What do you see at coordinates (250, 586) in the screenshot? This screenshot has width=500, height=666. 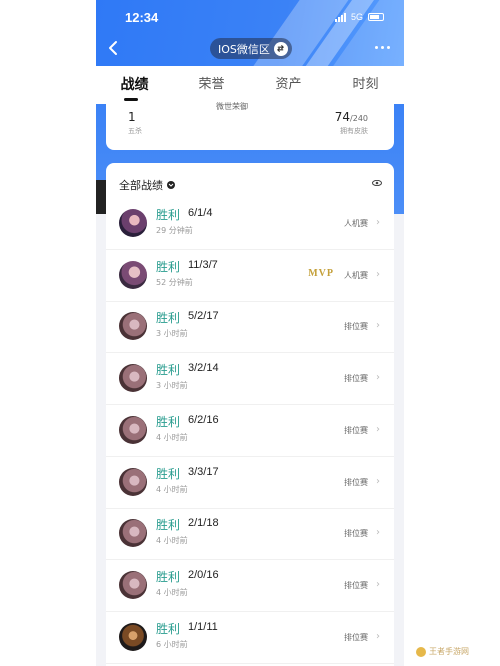 I see `match-row: 胜利 2/0/16 4 小时前 排位赛 ›` at bounding box center [250, 586].